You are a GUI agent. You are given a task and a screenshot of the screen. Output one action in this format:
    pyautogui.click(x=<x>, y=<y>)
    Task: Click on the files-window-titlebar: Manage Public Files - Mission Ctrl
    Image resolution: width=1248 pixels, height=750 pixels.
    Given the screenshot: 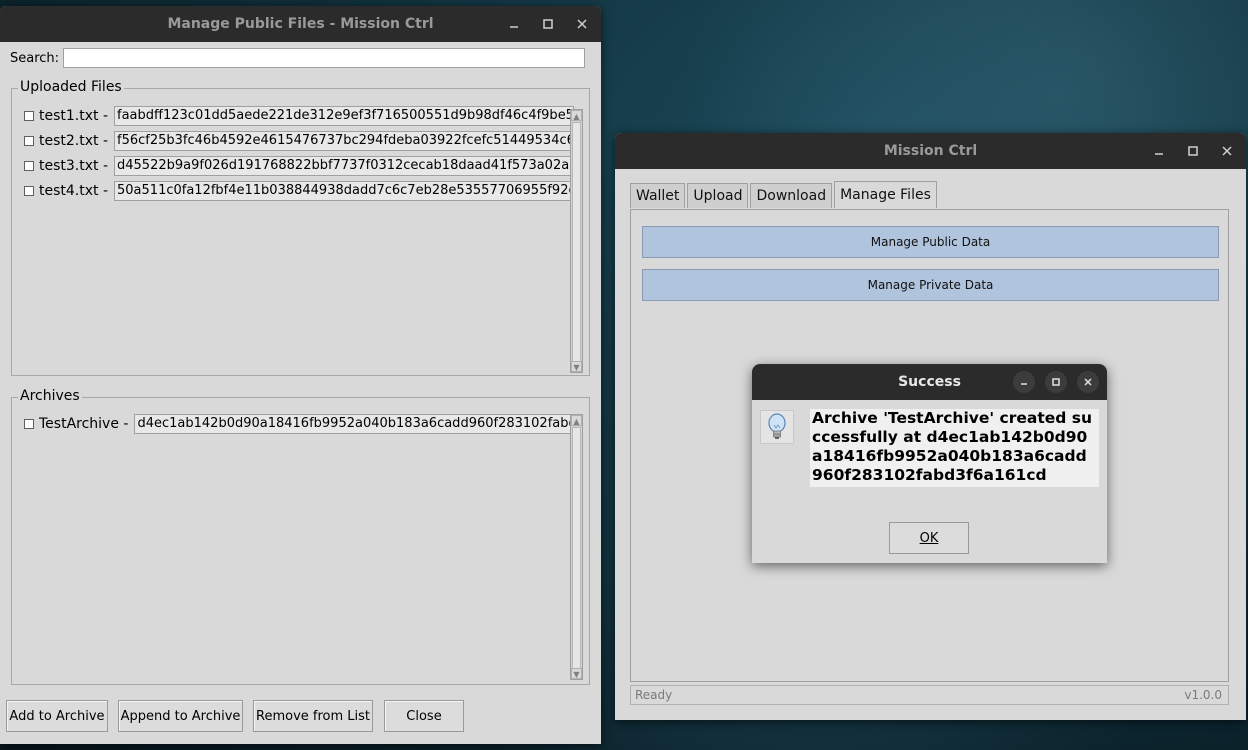 What is the action you would take?
    pyautogui.click(x=300, y=24)
    